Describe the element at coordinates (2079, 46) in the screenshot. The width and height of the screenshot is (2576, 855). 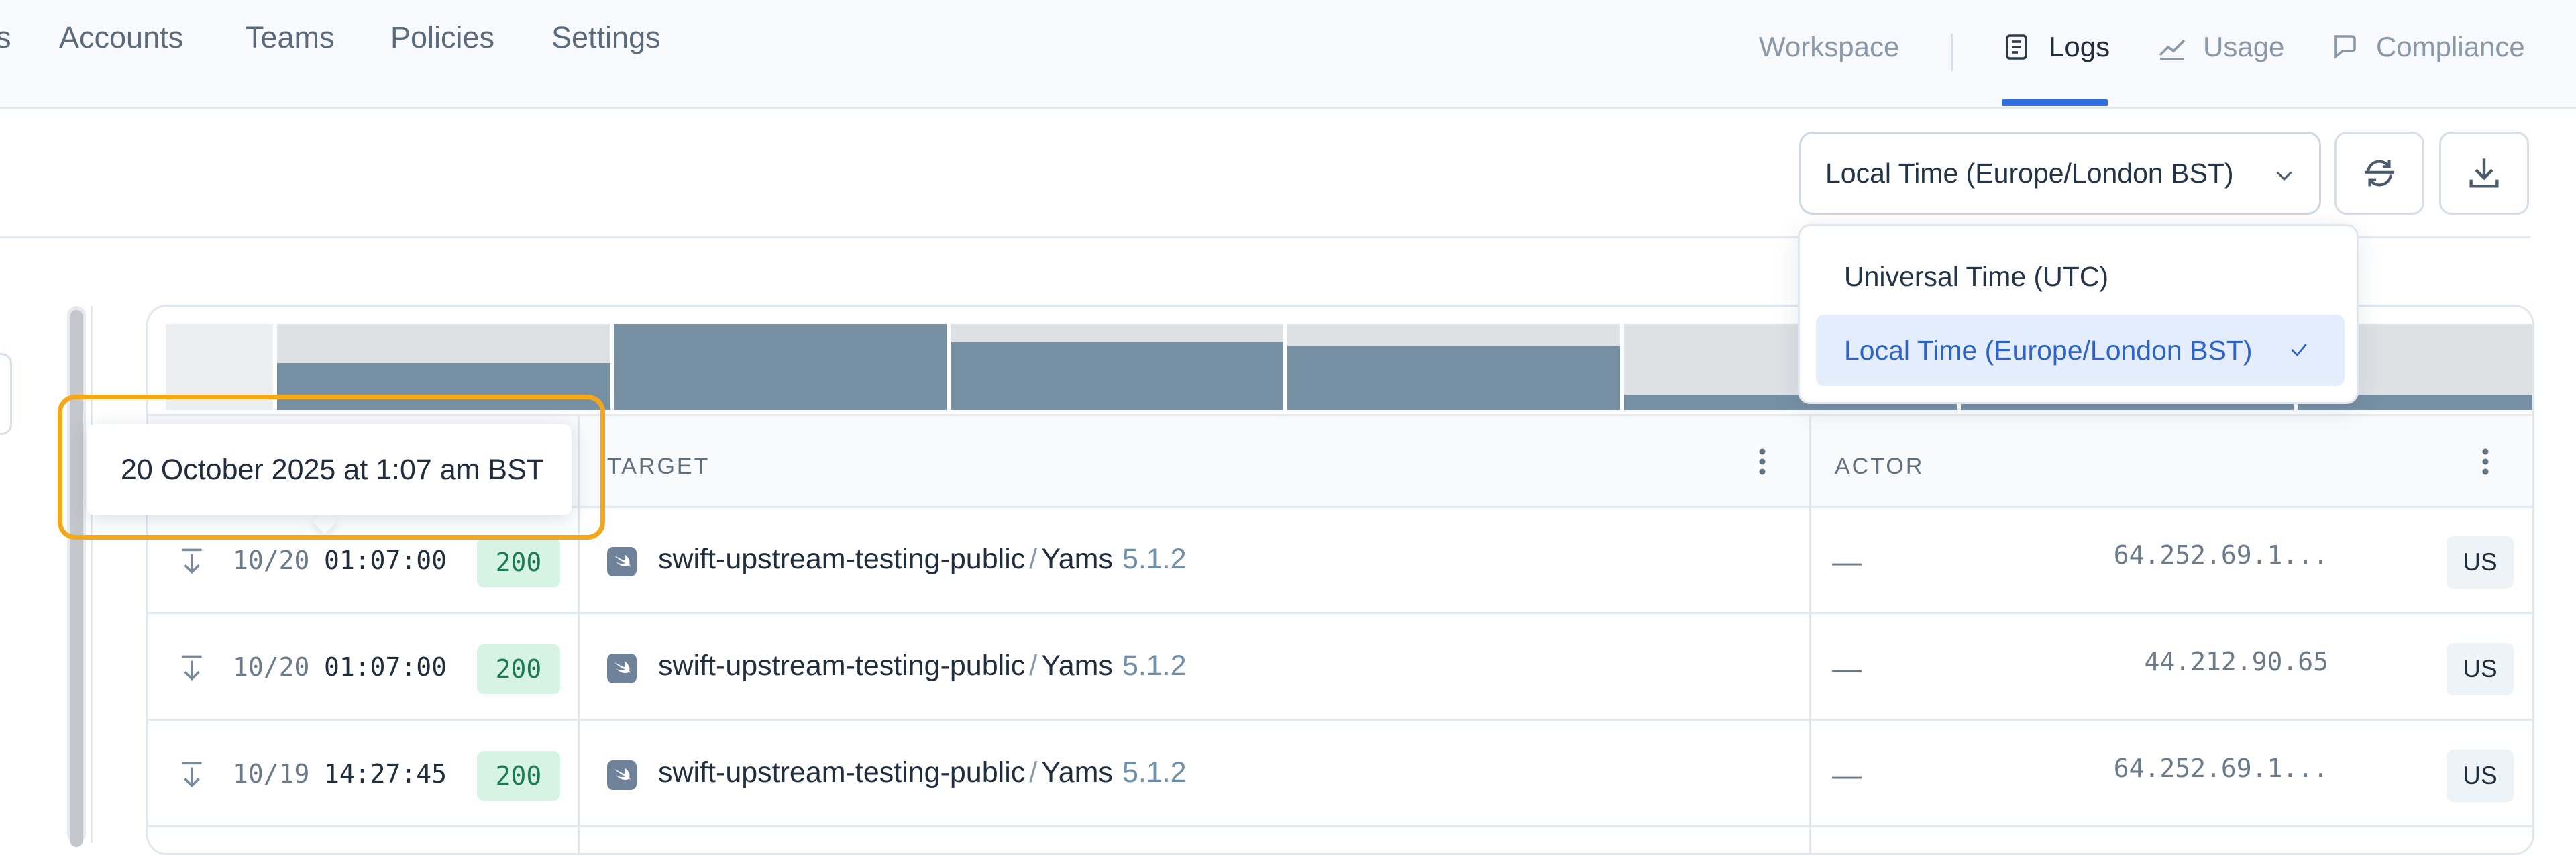
I see `tab-logs-label: Logs` at that location.